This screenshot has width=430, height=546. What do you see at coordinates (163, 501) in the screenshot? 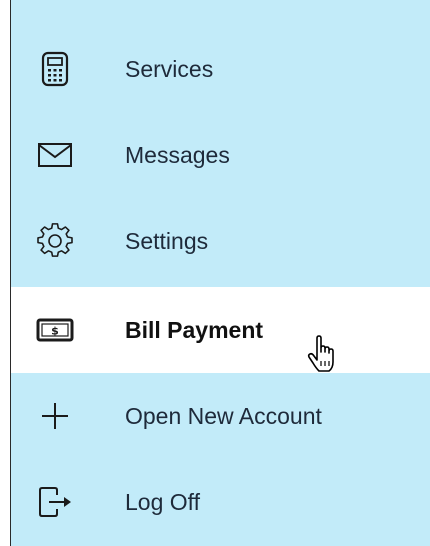
I see `menu-item-label: Log Off` at bounding box center [163, 501].